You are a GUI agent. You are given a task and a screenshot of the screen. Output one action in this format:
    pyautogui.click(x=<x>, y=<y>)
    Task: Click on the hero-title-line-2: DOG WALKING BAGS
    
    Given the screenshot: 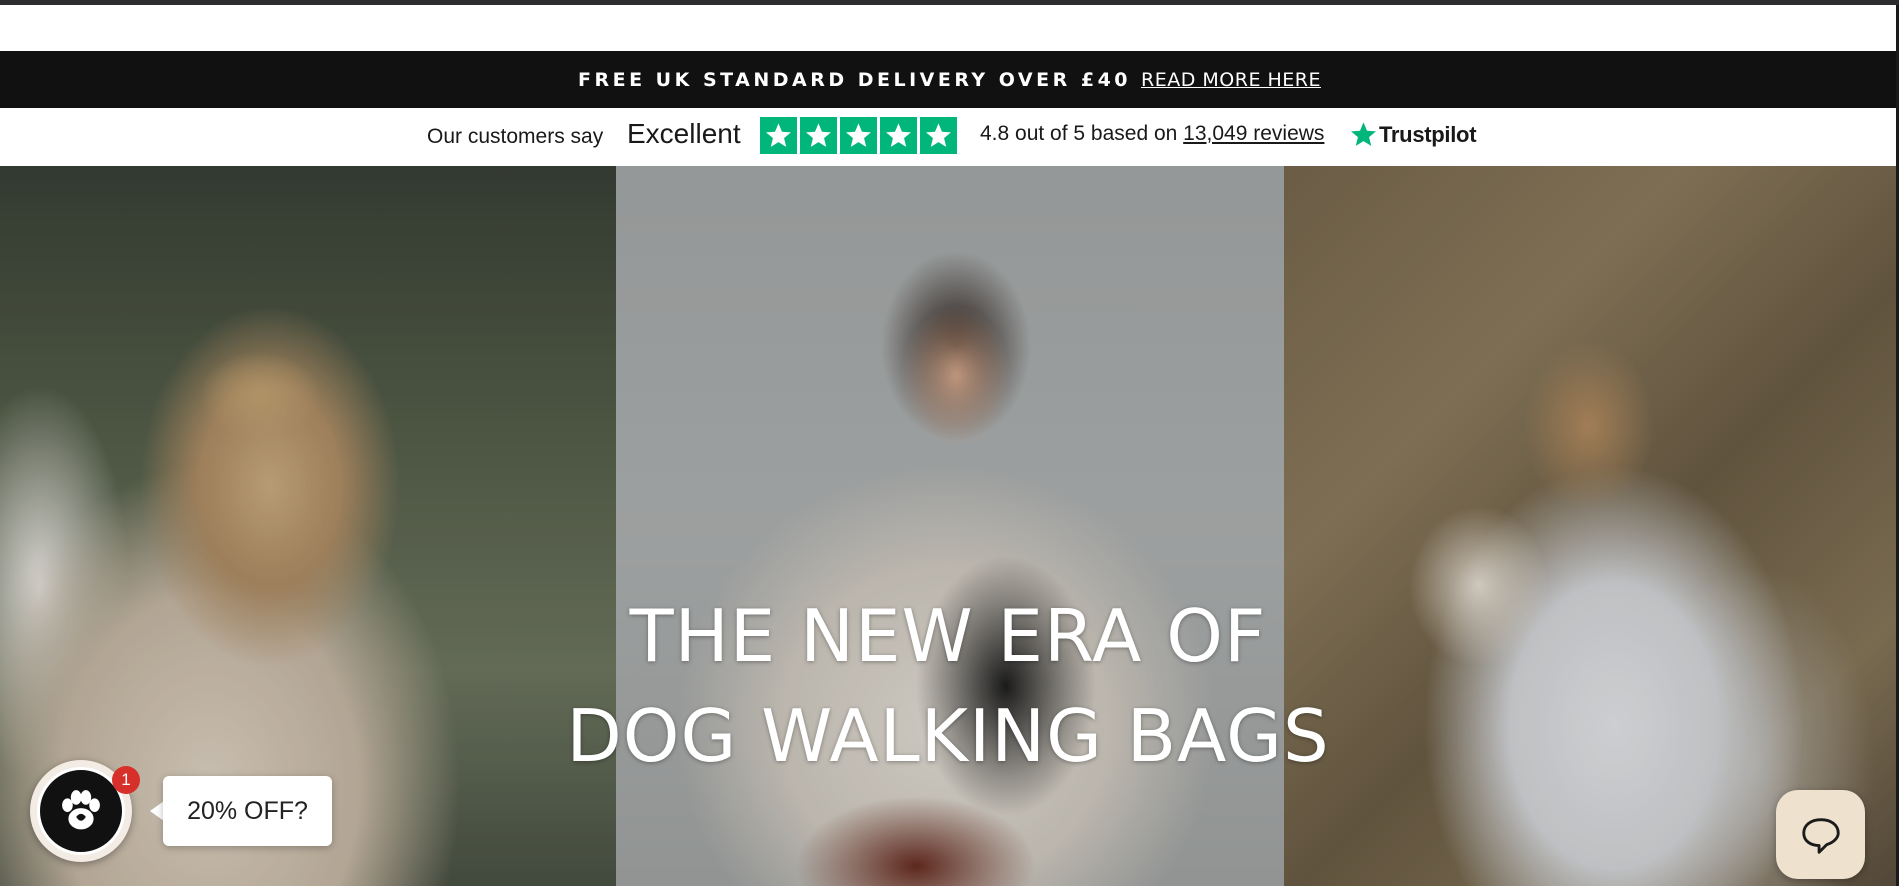 What is the action you would take?
    pyautogui.click(x=948, y=736)
    